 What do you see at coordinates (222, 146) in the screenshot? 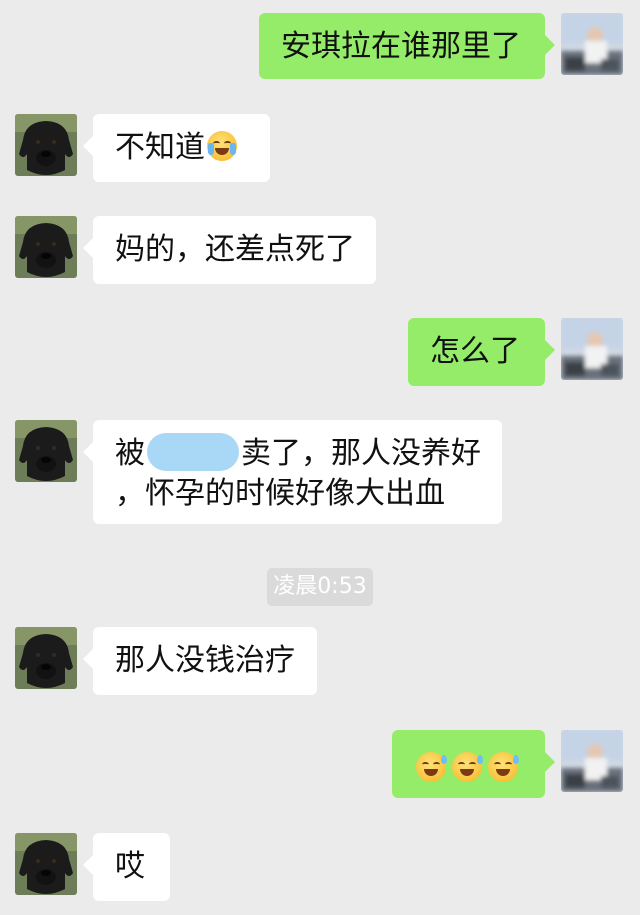
I see `loudly-crying-face-icon` at bounding box center [222, 146].